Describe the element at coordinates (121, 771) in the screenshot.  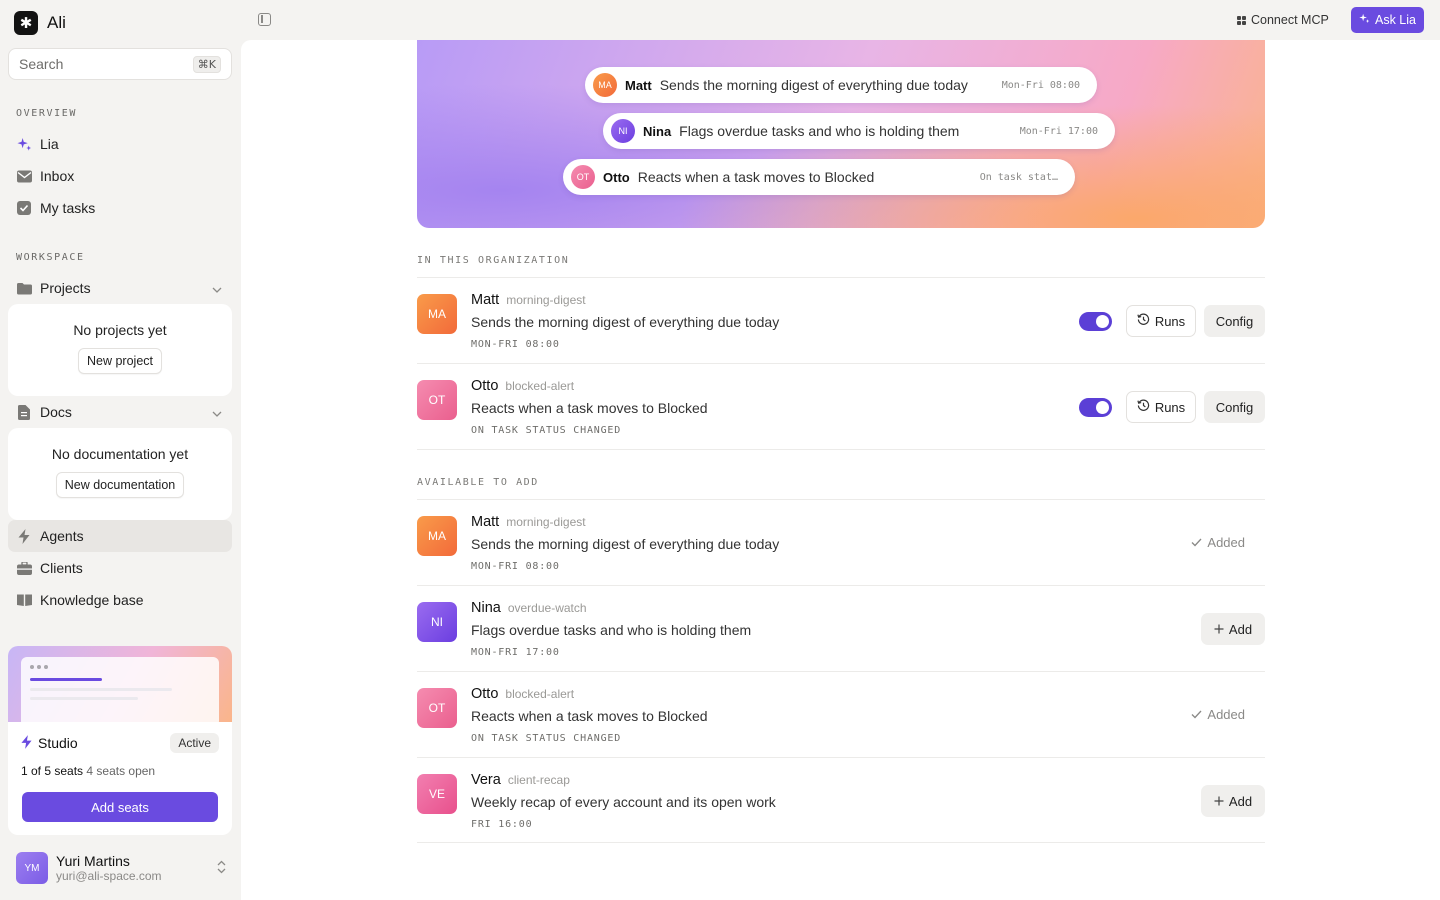
I see `seats-open: 4 seats open` at that location.